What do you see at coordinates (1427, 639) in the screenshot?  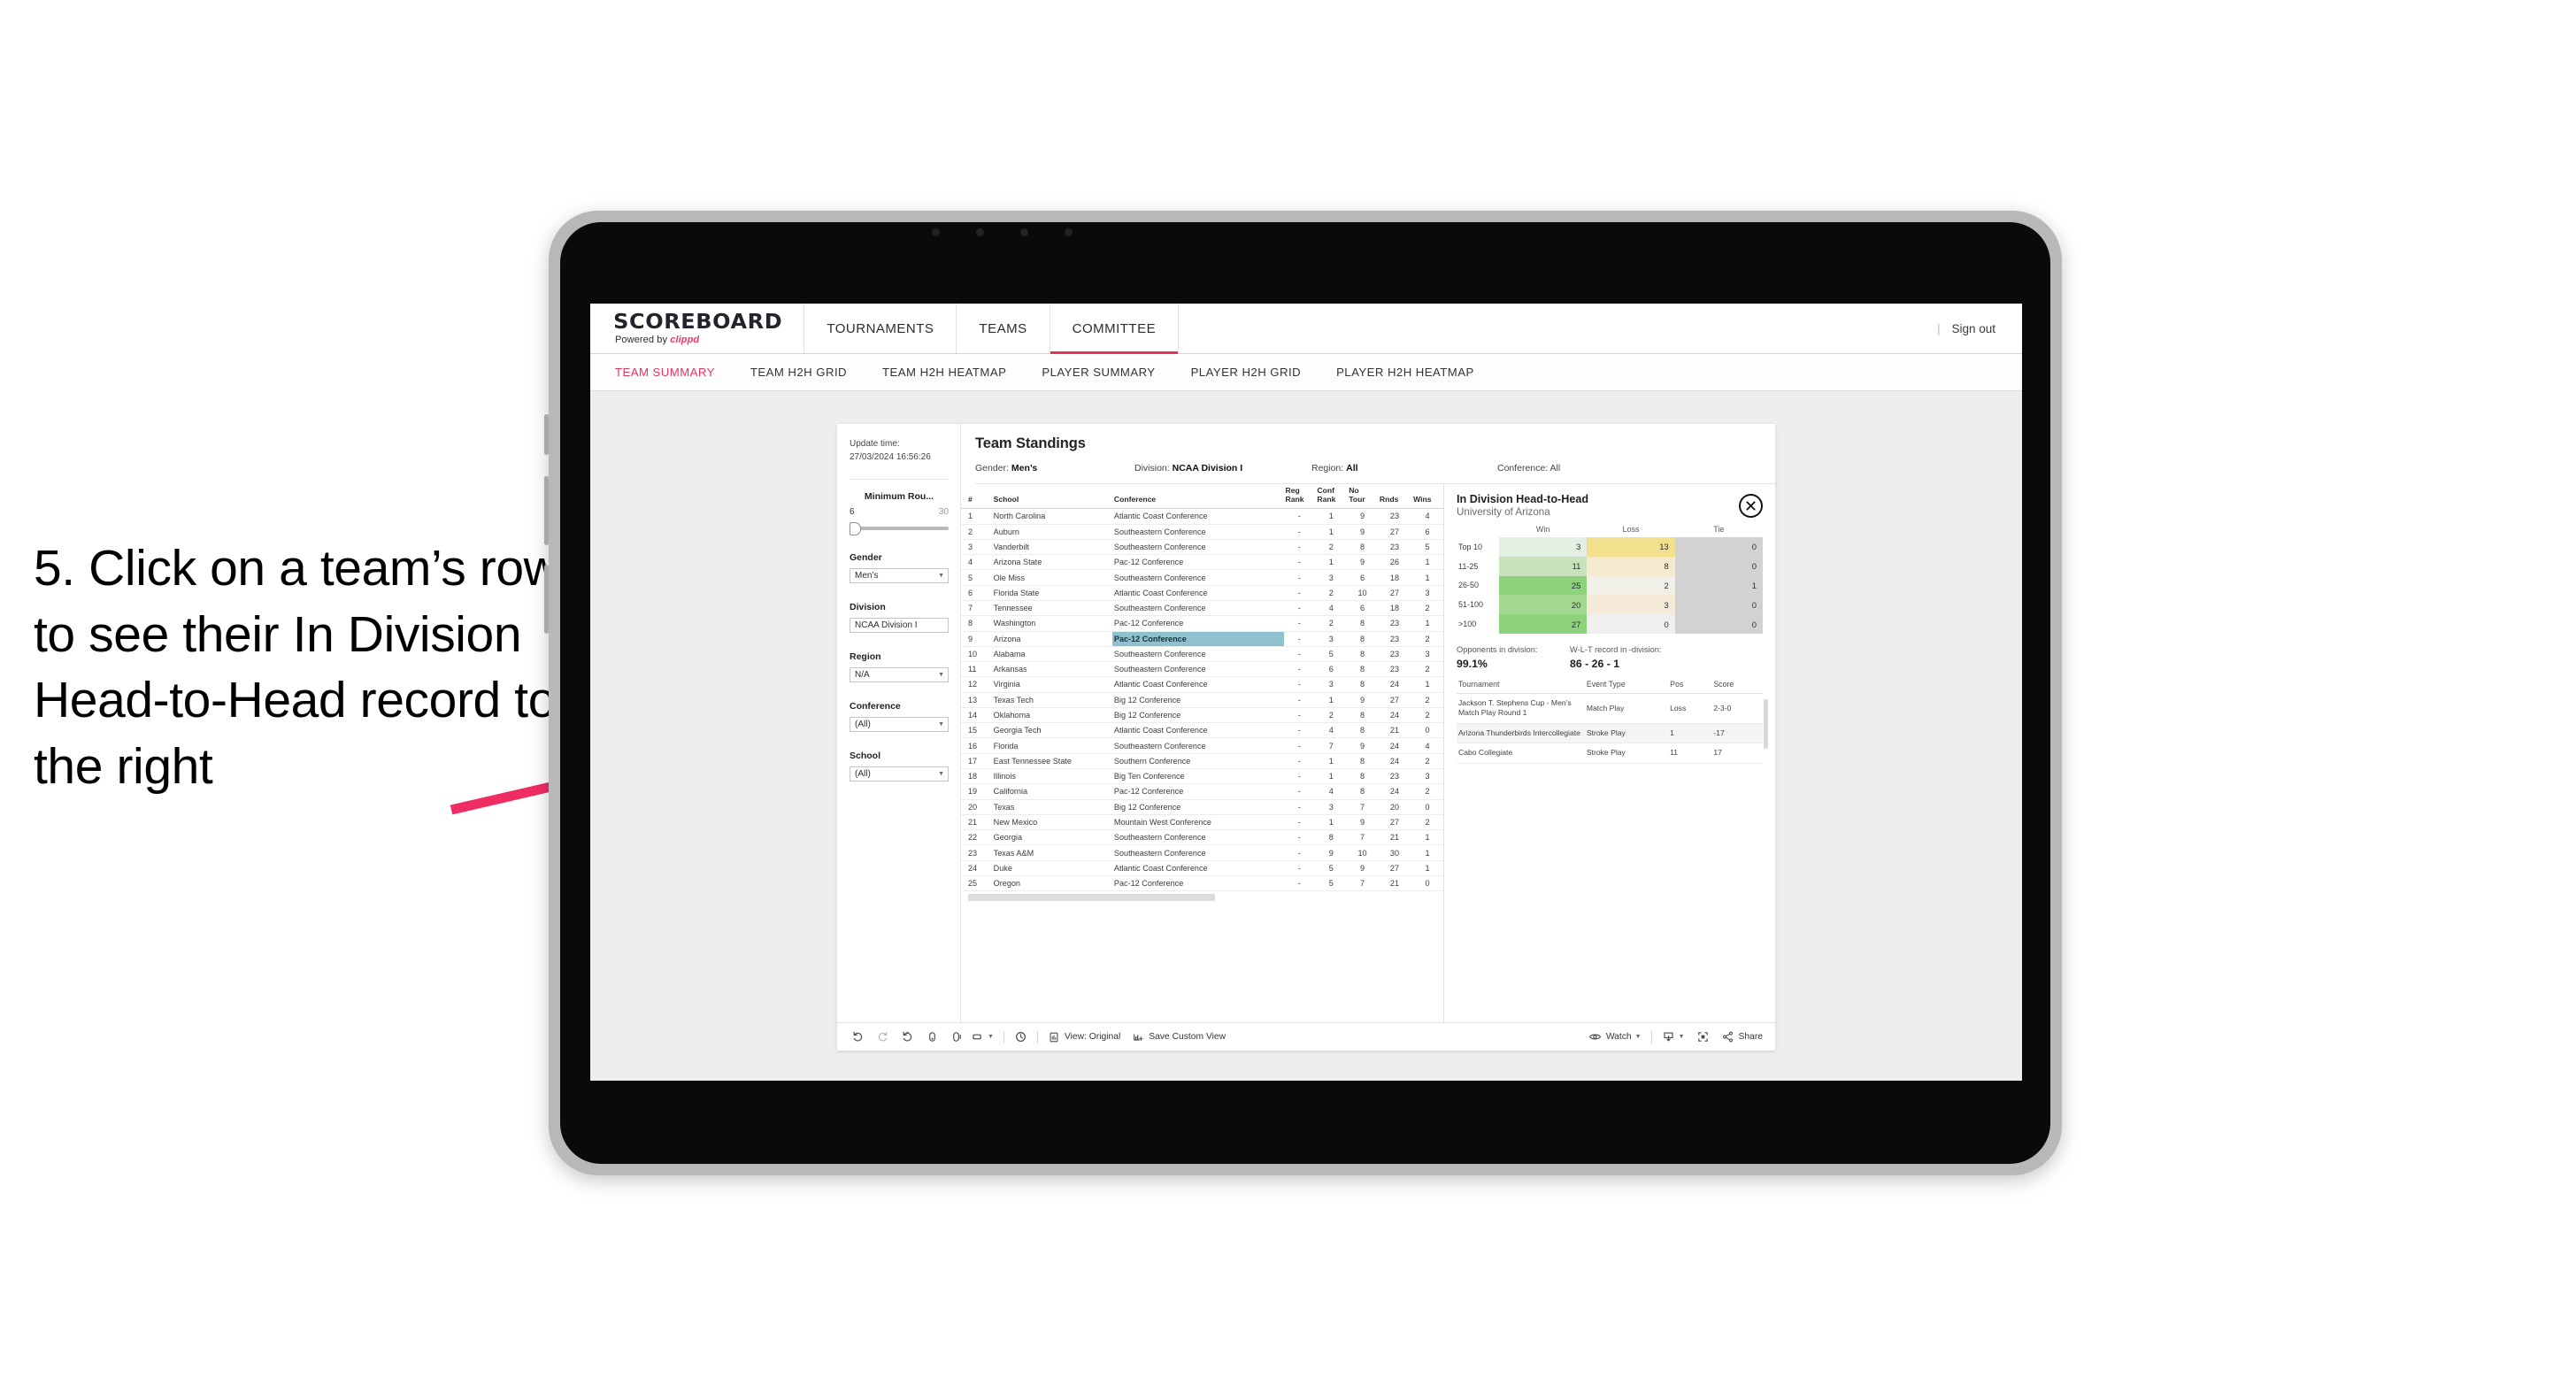 I see `cell-wins: 2` at bounding box center [1427, 639].